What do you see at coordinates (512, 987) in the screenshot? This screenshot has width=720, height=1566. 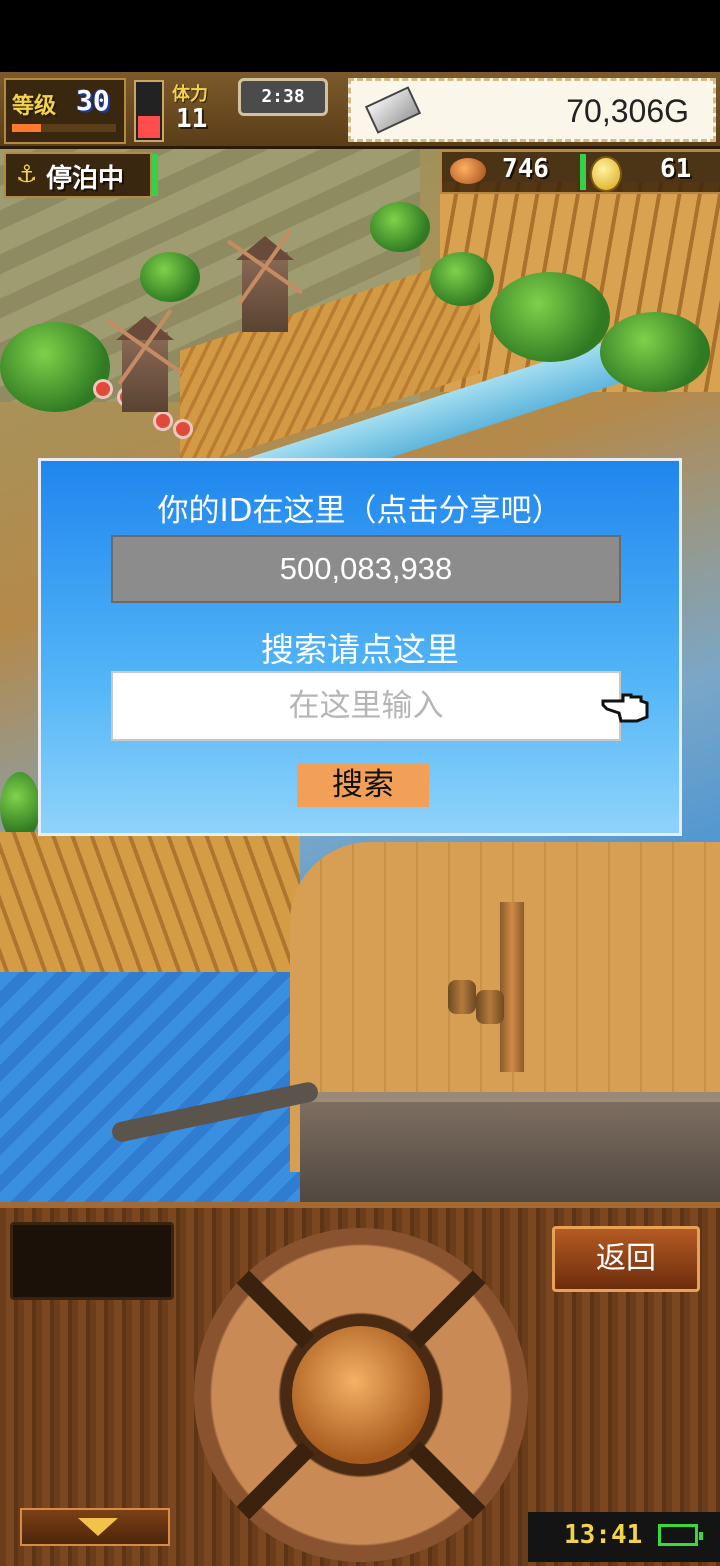 I see `ship-mast` at bounding box center [512, 987].